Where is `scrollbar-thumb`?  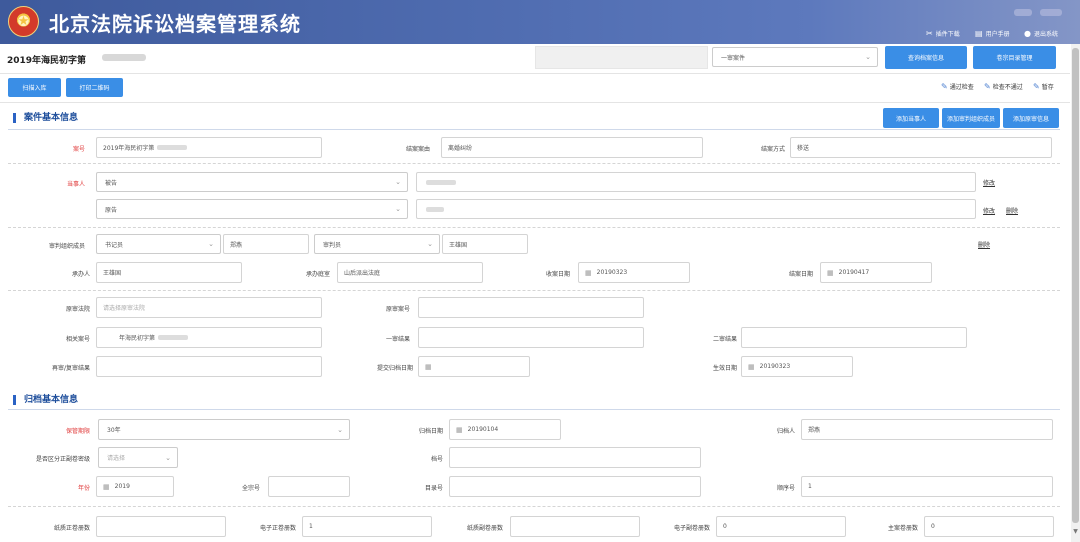
scrollbar-thumb is located at coordinates (1075, 285).